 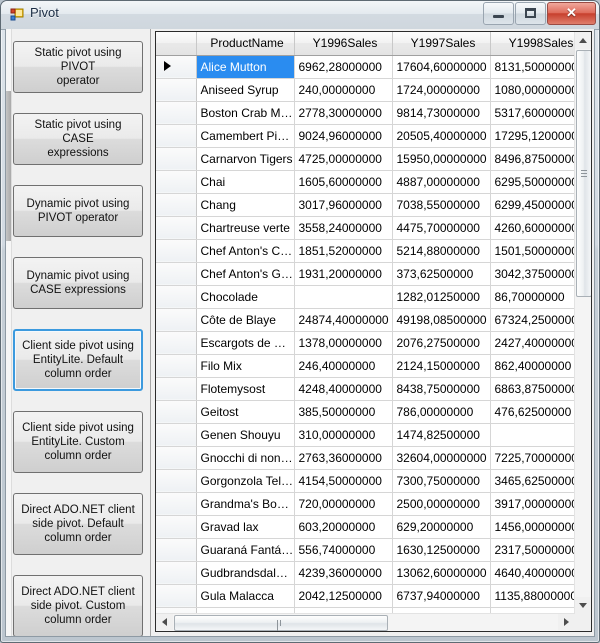 I want to click on grid-cell: 1474,82500000, so click(x=441, y=435).